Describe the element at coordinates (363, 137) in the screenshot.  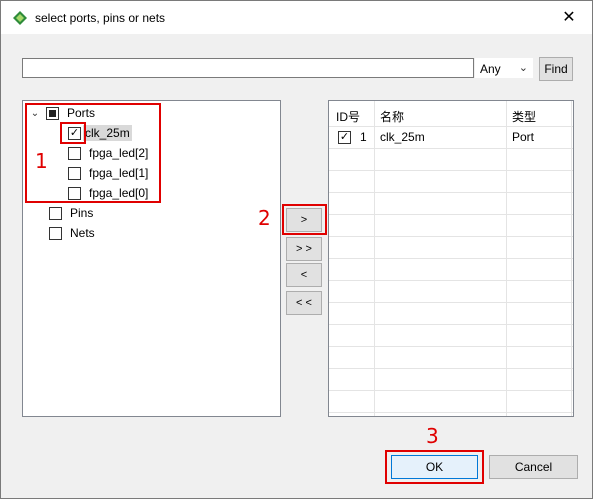
I see `row-id: 1` at that location.